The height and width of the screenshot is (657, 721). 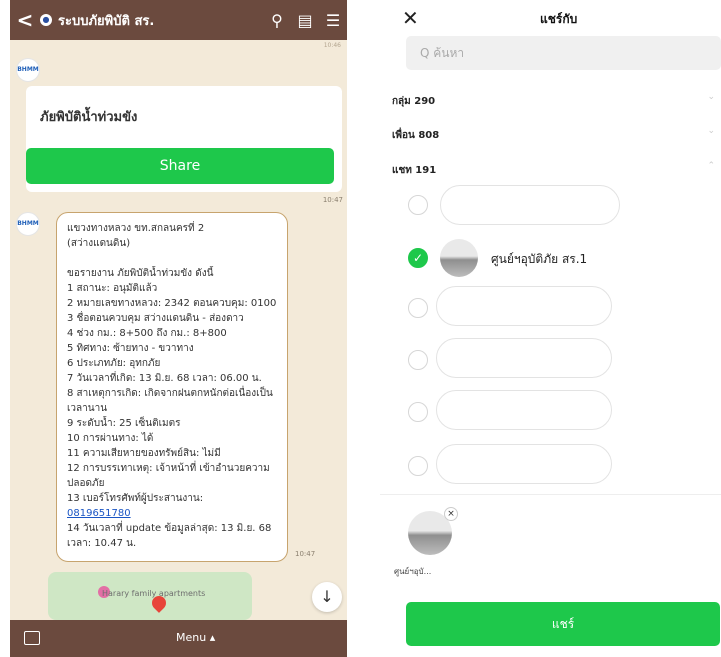 I want to click on chevron-up-icon: ⌃, so click(x=711, y=166).